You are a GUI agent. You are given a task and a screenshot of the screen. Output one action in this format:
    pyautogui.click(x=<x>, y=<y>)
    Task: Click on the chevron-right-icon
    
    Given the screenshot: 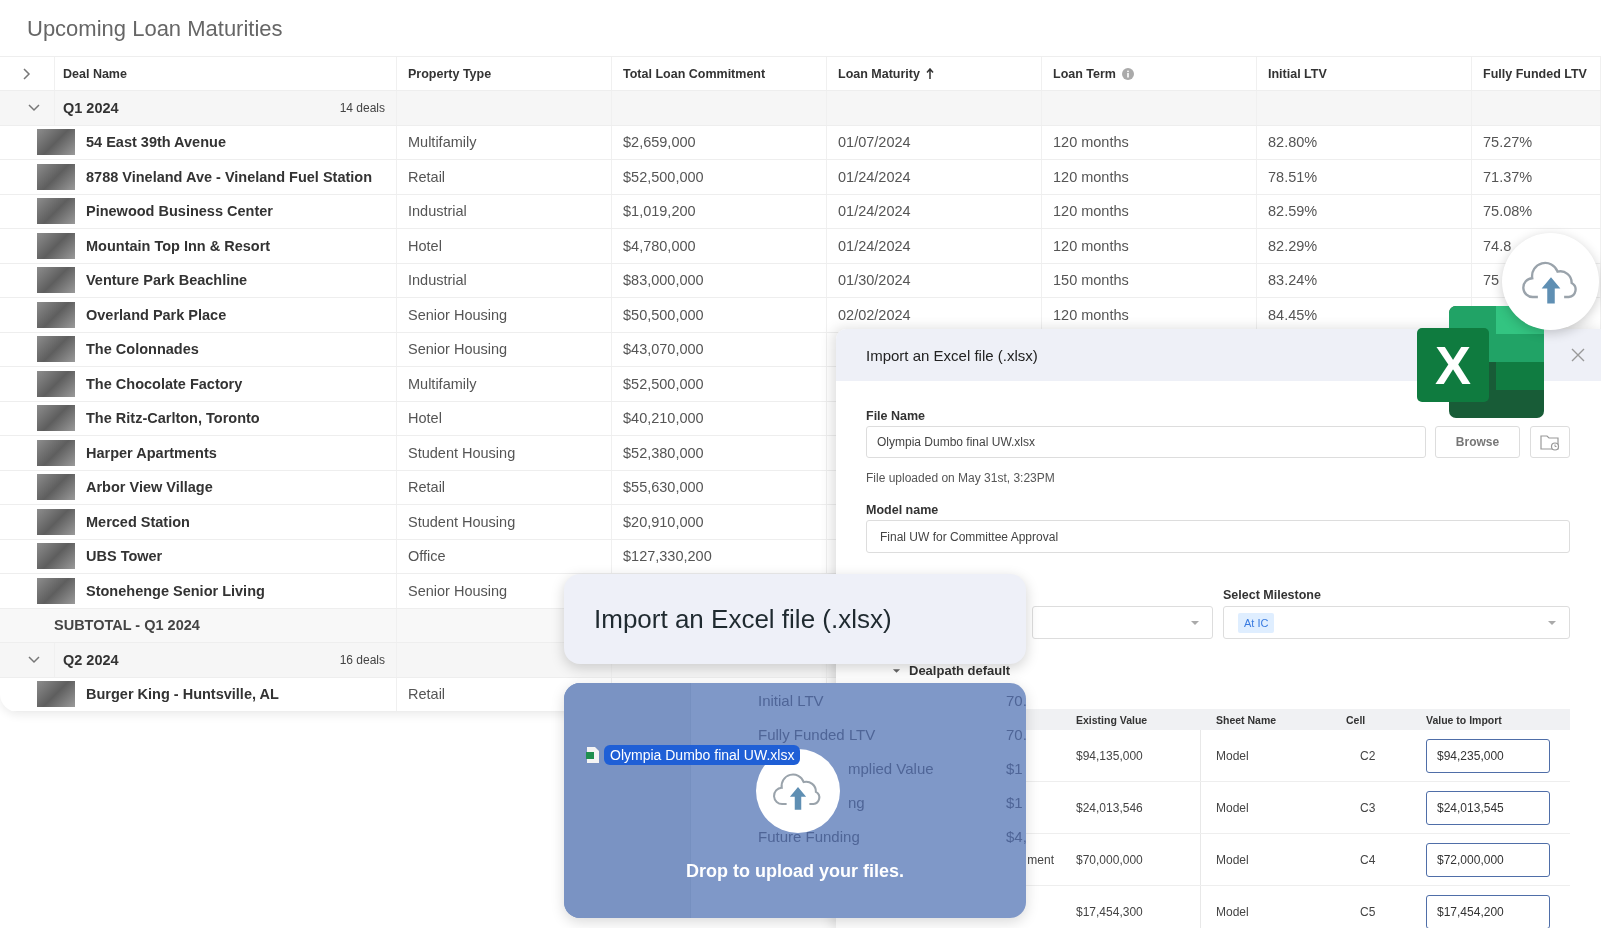 What is the action you would take?
    pyautogui.click(x=27, y=73)
    